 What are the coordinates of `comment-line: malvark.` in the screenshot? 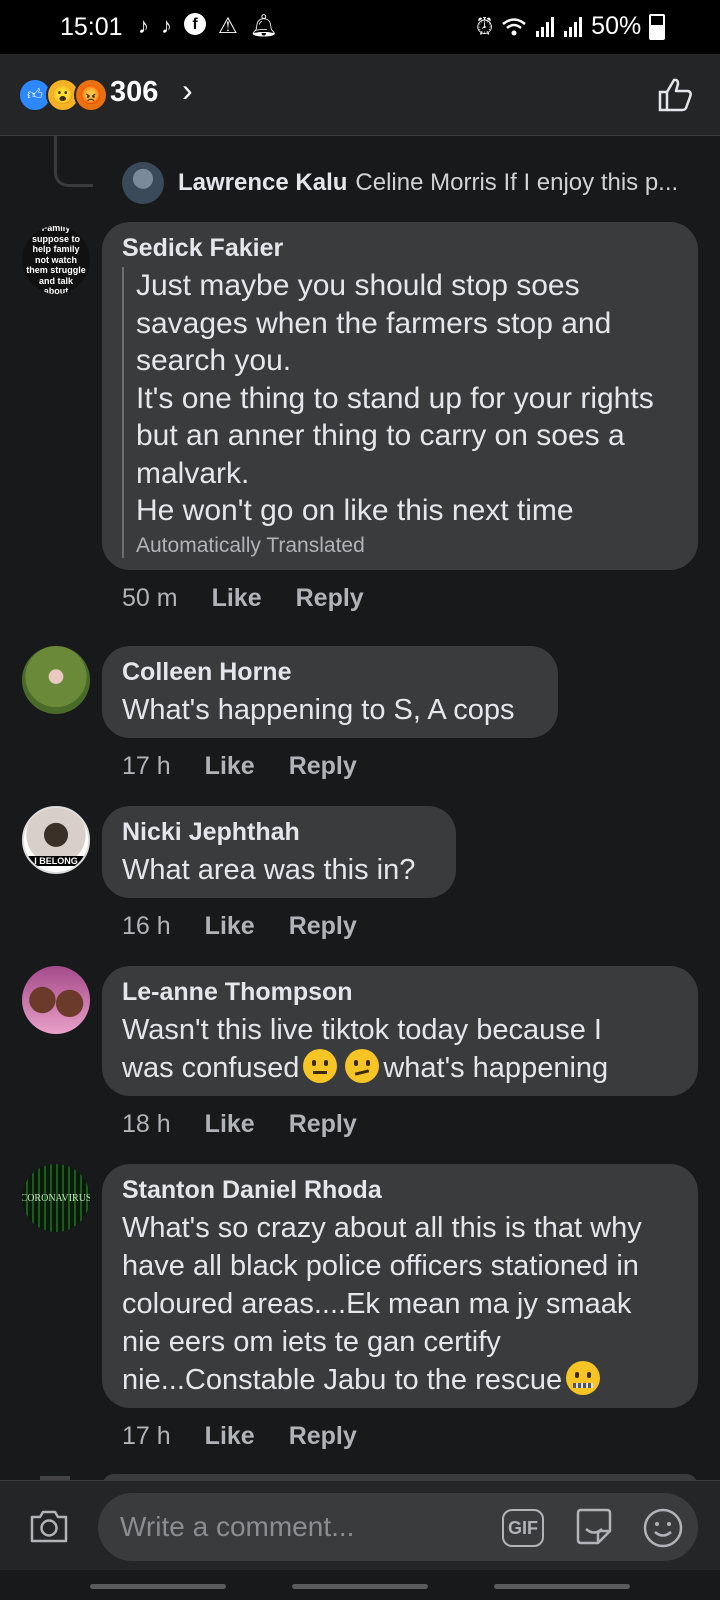 It's located at (193, 473).